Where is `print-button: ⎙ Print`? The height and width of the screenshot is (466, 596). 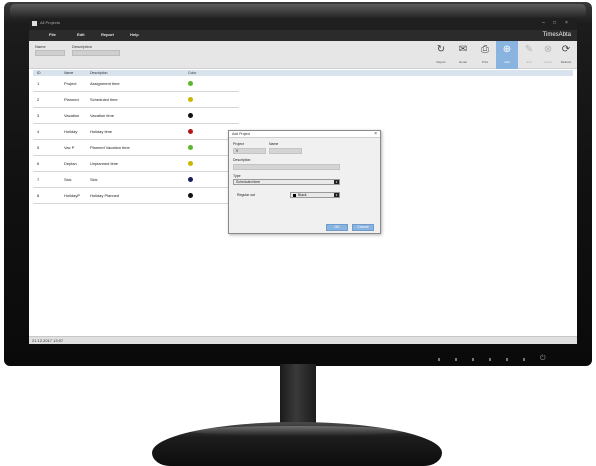 print-button: ⎙ Print is located at coordinates (485, 55).